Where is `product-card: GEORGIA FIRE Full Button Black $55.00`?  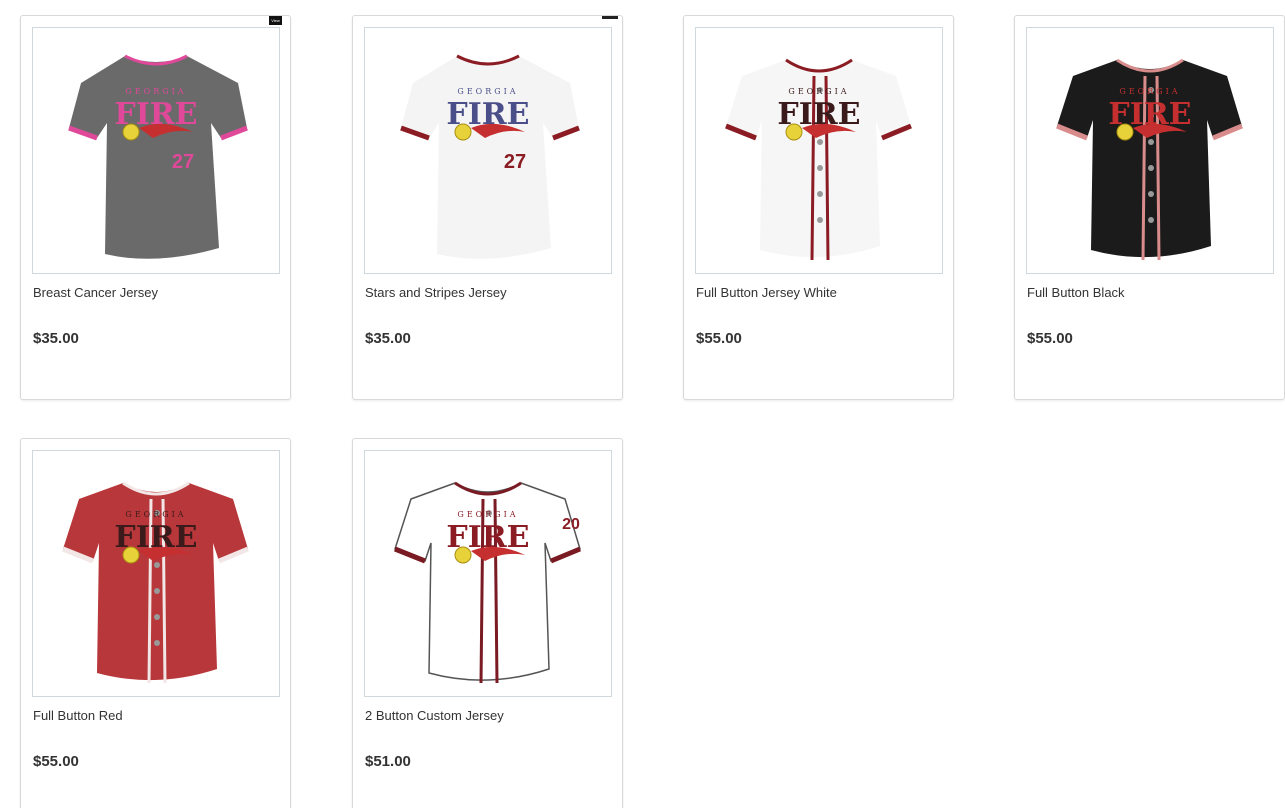 product-card: GEORGIA FIRE Full Button Black $55.00 is located at coordinates (1149, 207).